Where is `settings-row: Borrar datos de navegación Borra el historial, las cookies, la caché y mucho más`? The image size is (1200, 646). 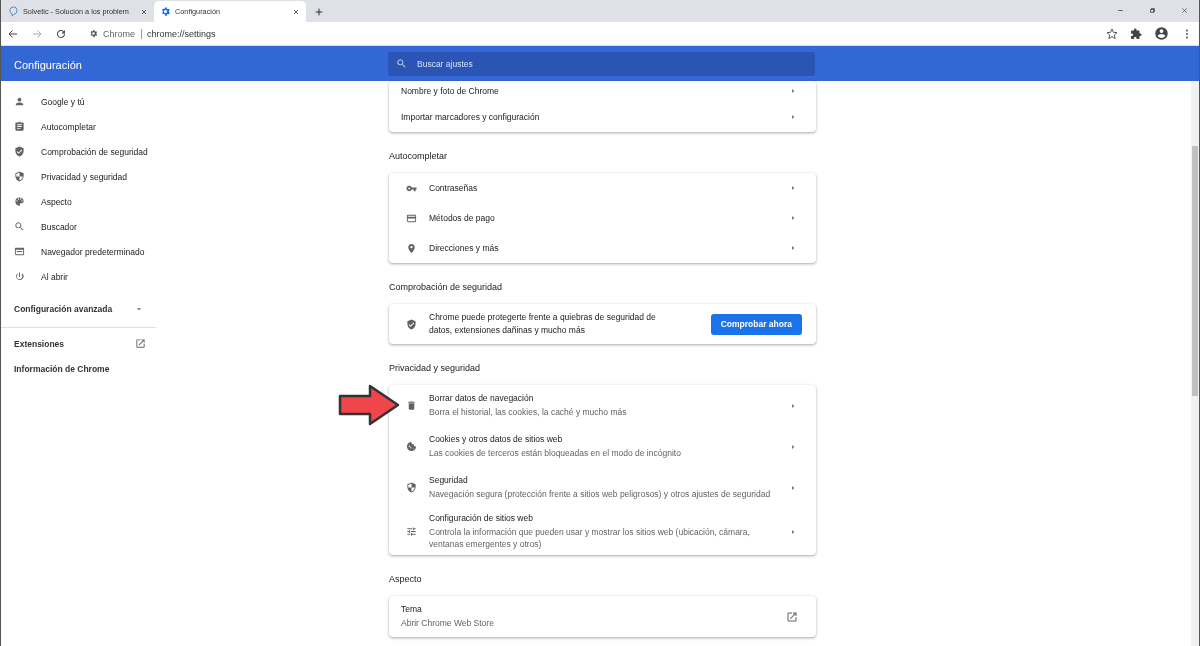 settings-row: Borrar datos de navegación Borra el historial, las cookies, la caché y mucho más is located at coordinates (602, 405).